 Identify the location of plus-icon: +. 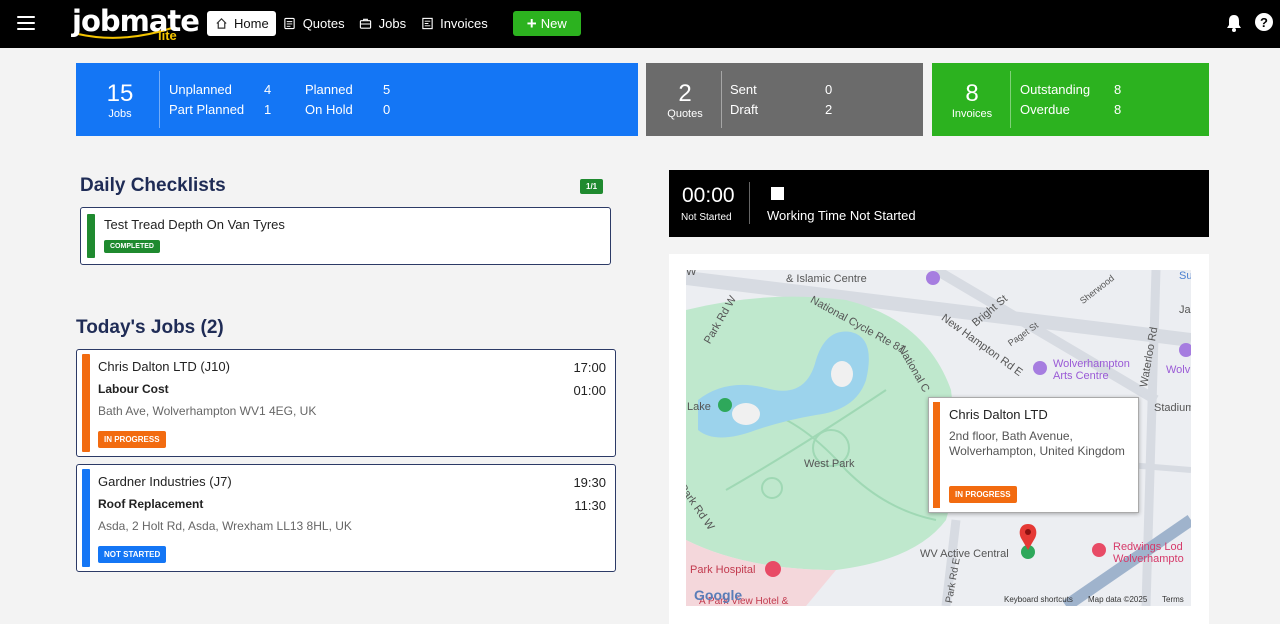
(531, 23).